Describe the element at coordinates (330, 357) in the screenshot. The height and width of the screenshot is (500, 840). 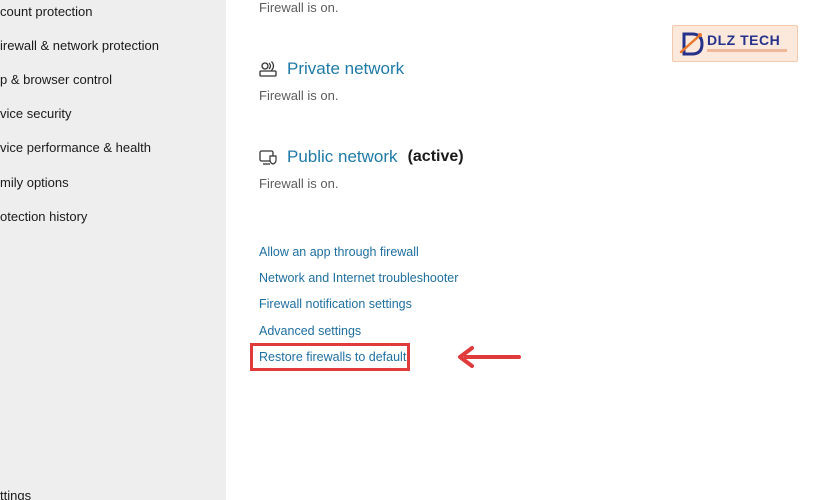
I see `highlight-box` at that location.